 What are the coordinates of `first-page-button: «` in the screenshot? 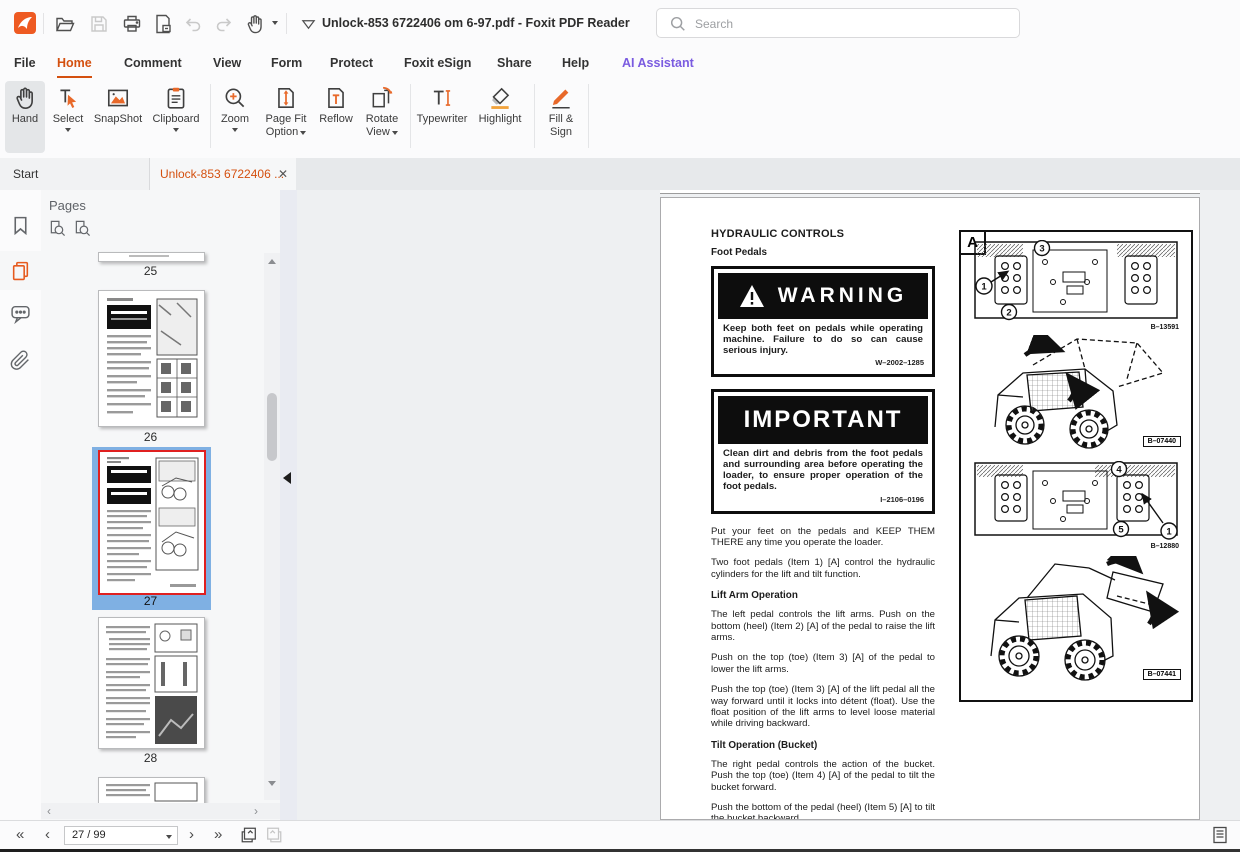 It's located at (20, 835).